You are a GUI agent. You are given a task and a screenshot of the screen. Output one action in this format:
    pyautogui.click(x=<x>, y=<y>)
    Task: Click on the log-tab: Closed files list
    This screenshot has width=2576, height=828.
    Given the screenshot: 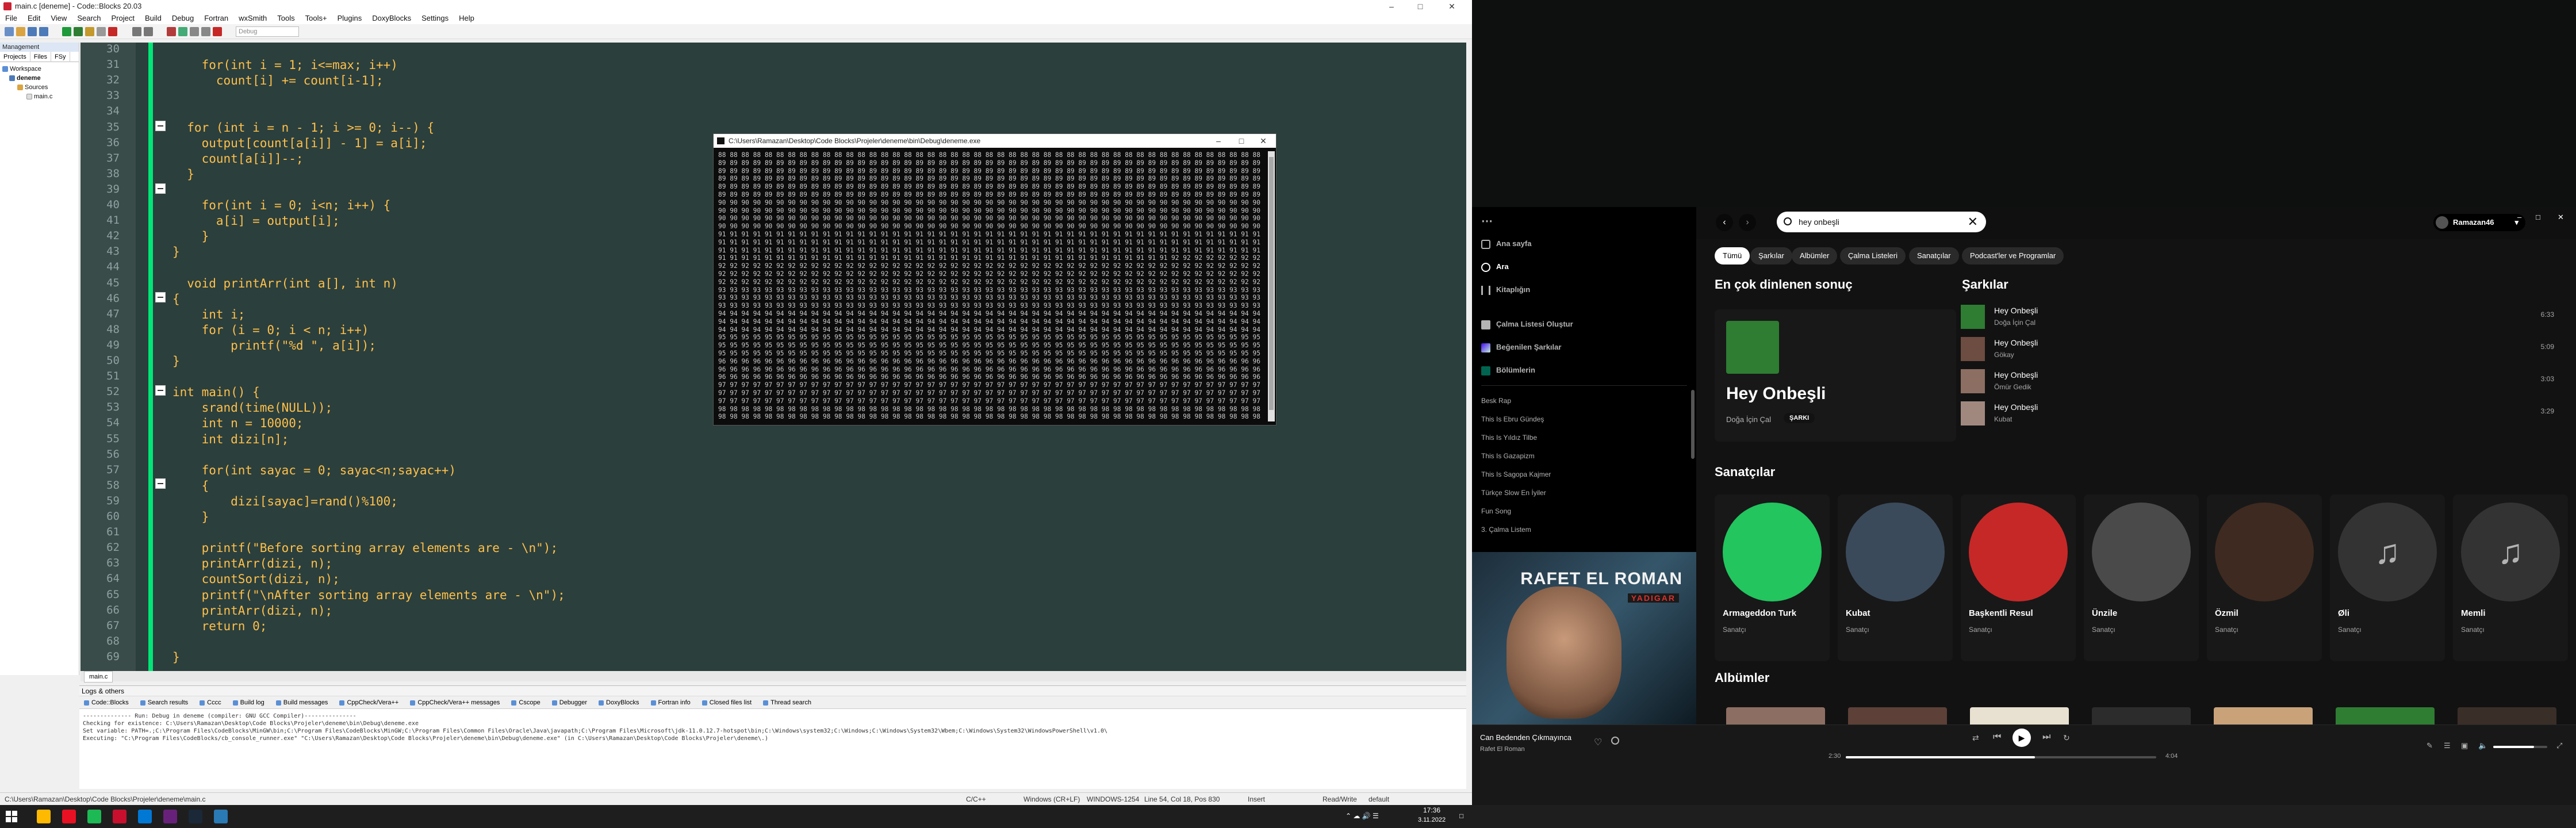 What is the action you would take?
    pyautogui.click(x=726, y=702)
    